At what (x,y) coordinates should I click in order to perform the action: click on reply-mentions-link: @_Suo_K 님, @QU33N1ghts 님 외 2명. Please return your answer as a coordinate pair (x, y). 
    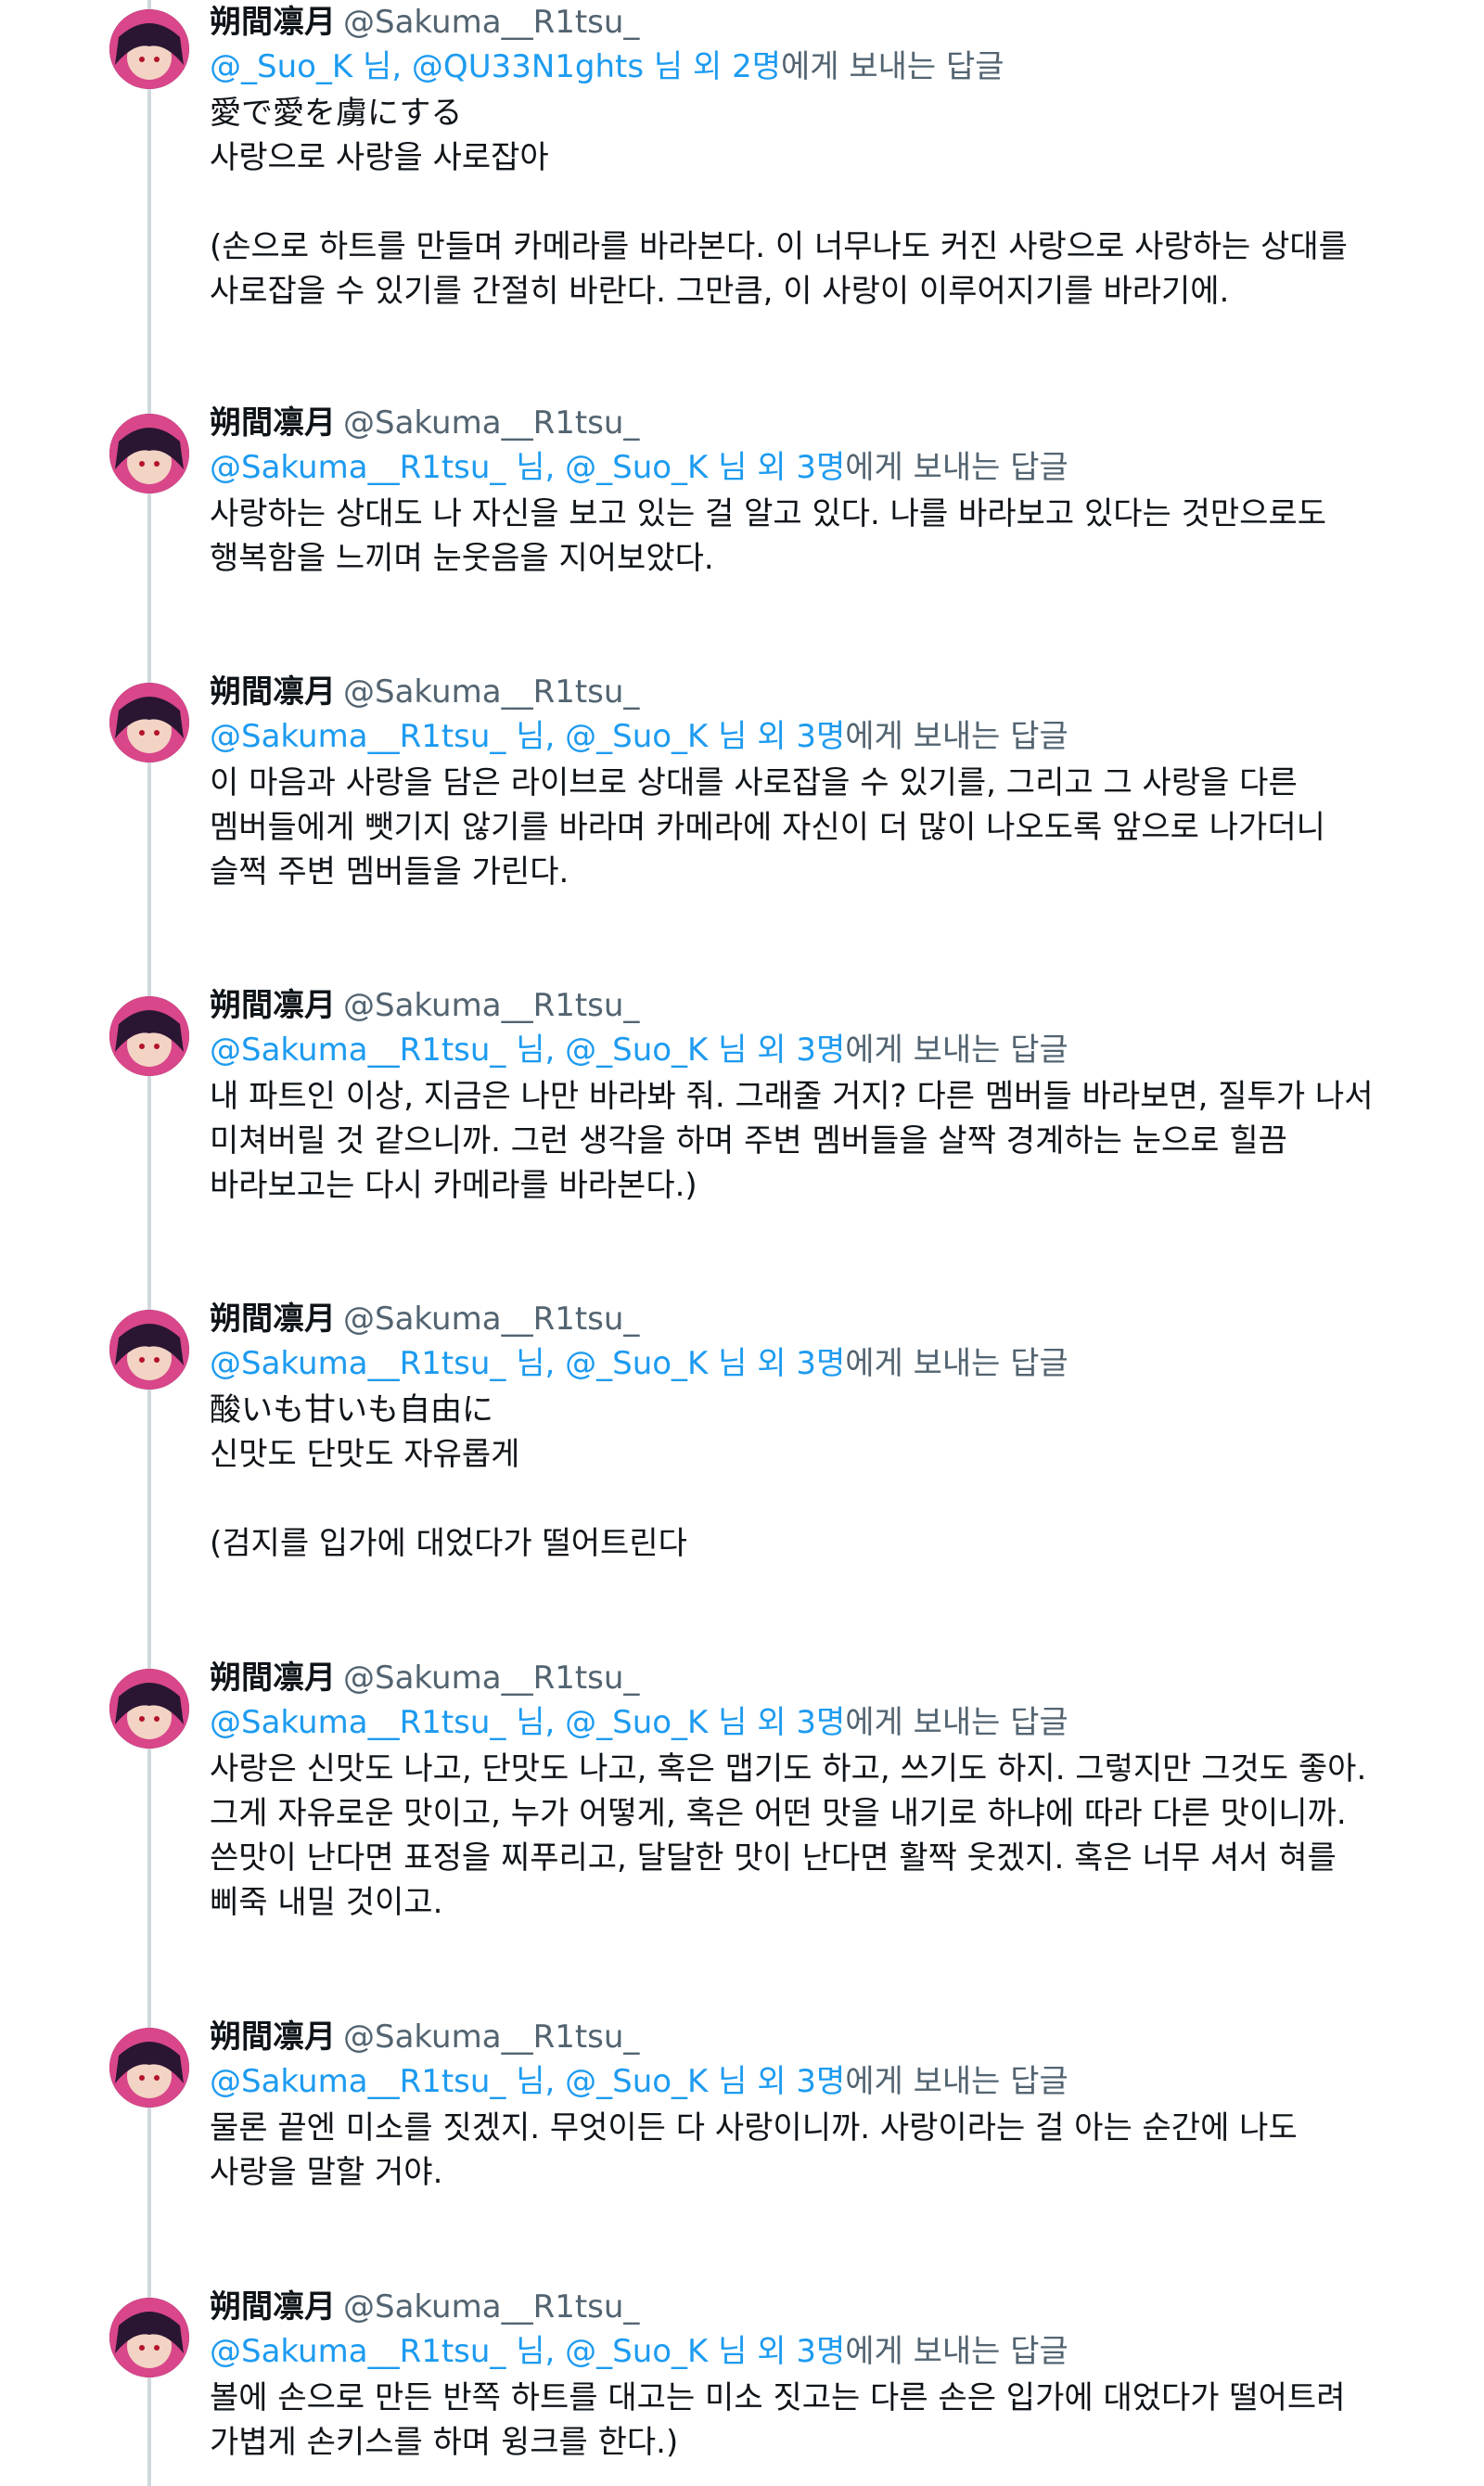
    Looking at the image, I should click on (495, 66).